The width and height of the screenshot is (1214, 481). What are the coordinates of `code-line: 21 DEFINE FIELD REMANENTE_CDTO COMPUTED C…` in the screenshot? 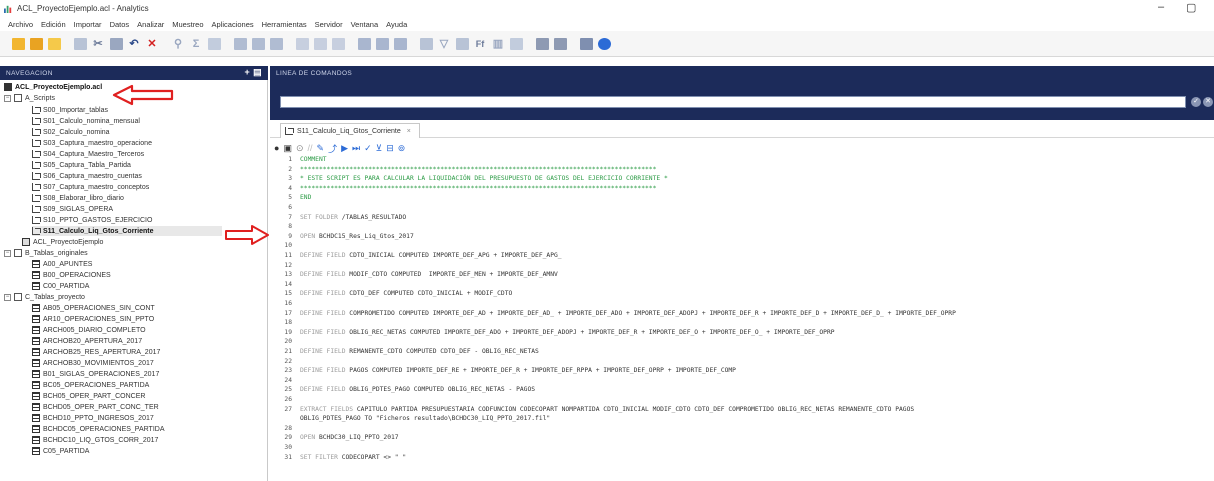 It's located at (742, 352).